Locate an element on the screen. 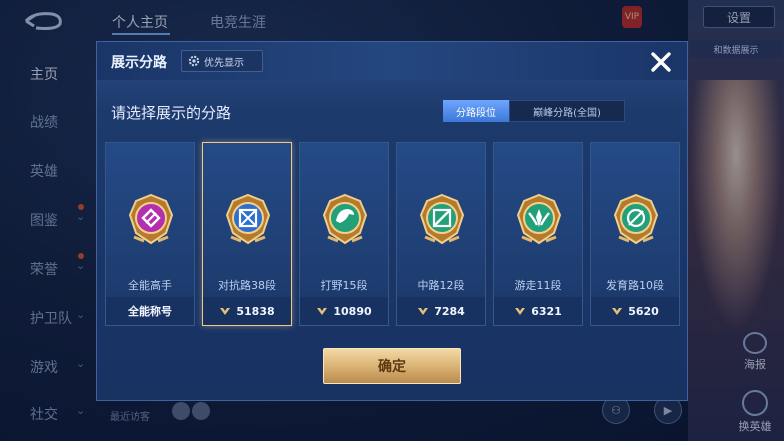 This screenshot has height=441, width=784. lane-card-footer: 51838 is located at coordinates (247, 311).